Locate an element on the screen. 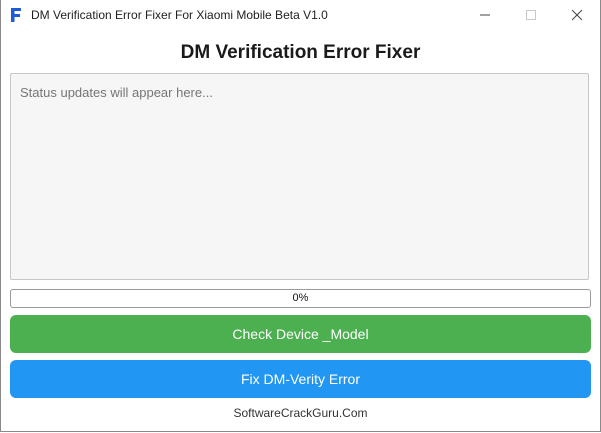 The width and height of the screenshot is (601, 433). minimize-button is located at coordinates (485, 15).